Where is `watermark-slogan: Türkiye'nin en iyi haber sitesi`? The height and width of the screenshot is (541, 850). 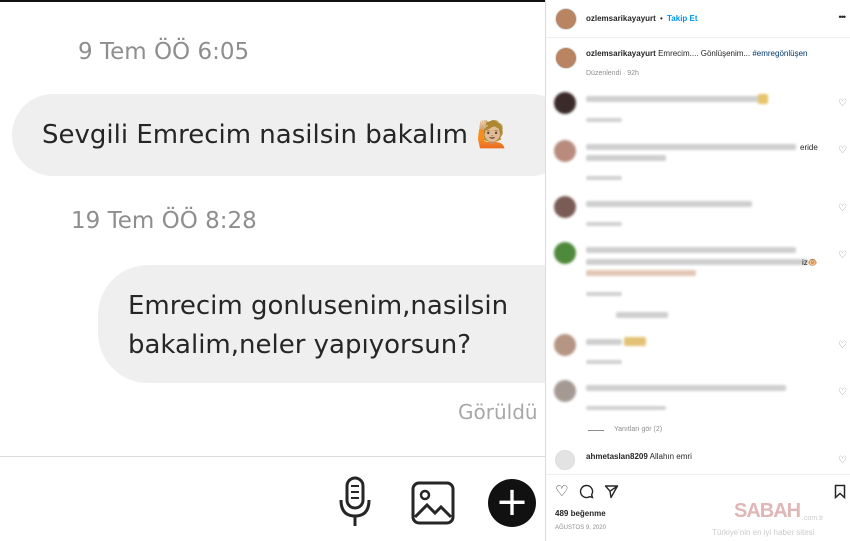
watermark-slogan: Türkiye'nin en iyi haber sitesi is located at coordinates (763, 532).